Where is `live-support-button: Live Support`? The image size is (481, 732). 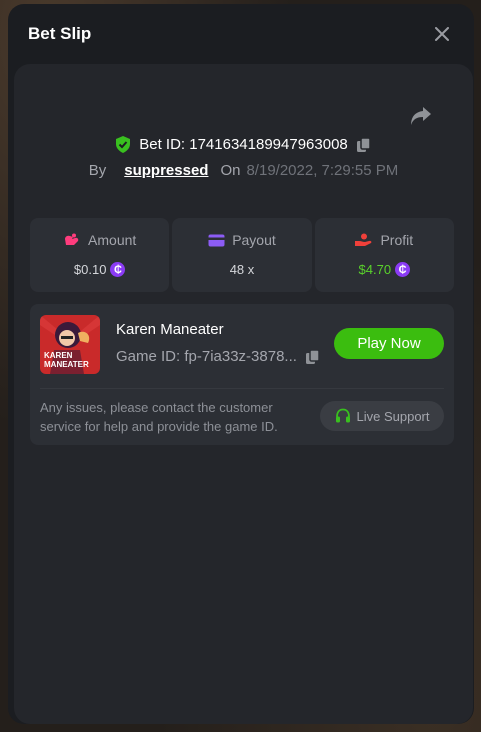
live-support-button: Live Support is located at coordinates (382, 416).